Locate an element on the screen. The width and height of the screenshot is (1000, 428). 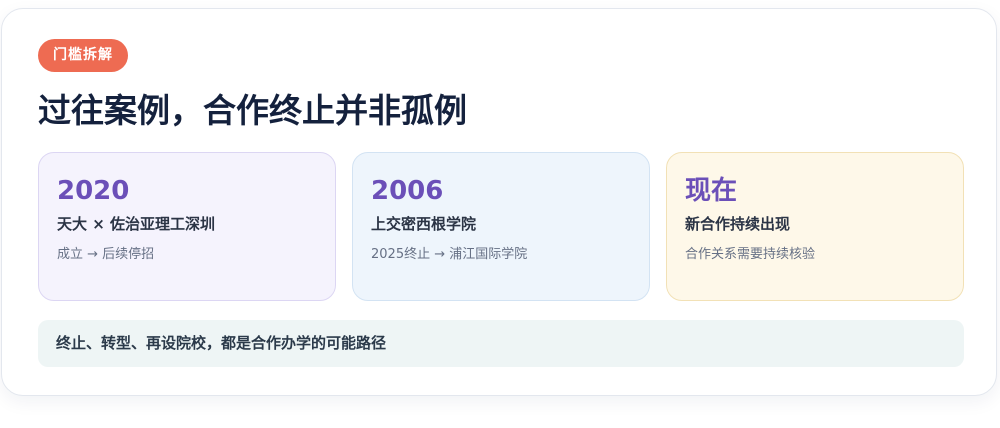
case-subtext: 2025终止 → 浦江国际学院 is located at coordinates (449, 254).